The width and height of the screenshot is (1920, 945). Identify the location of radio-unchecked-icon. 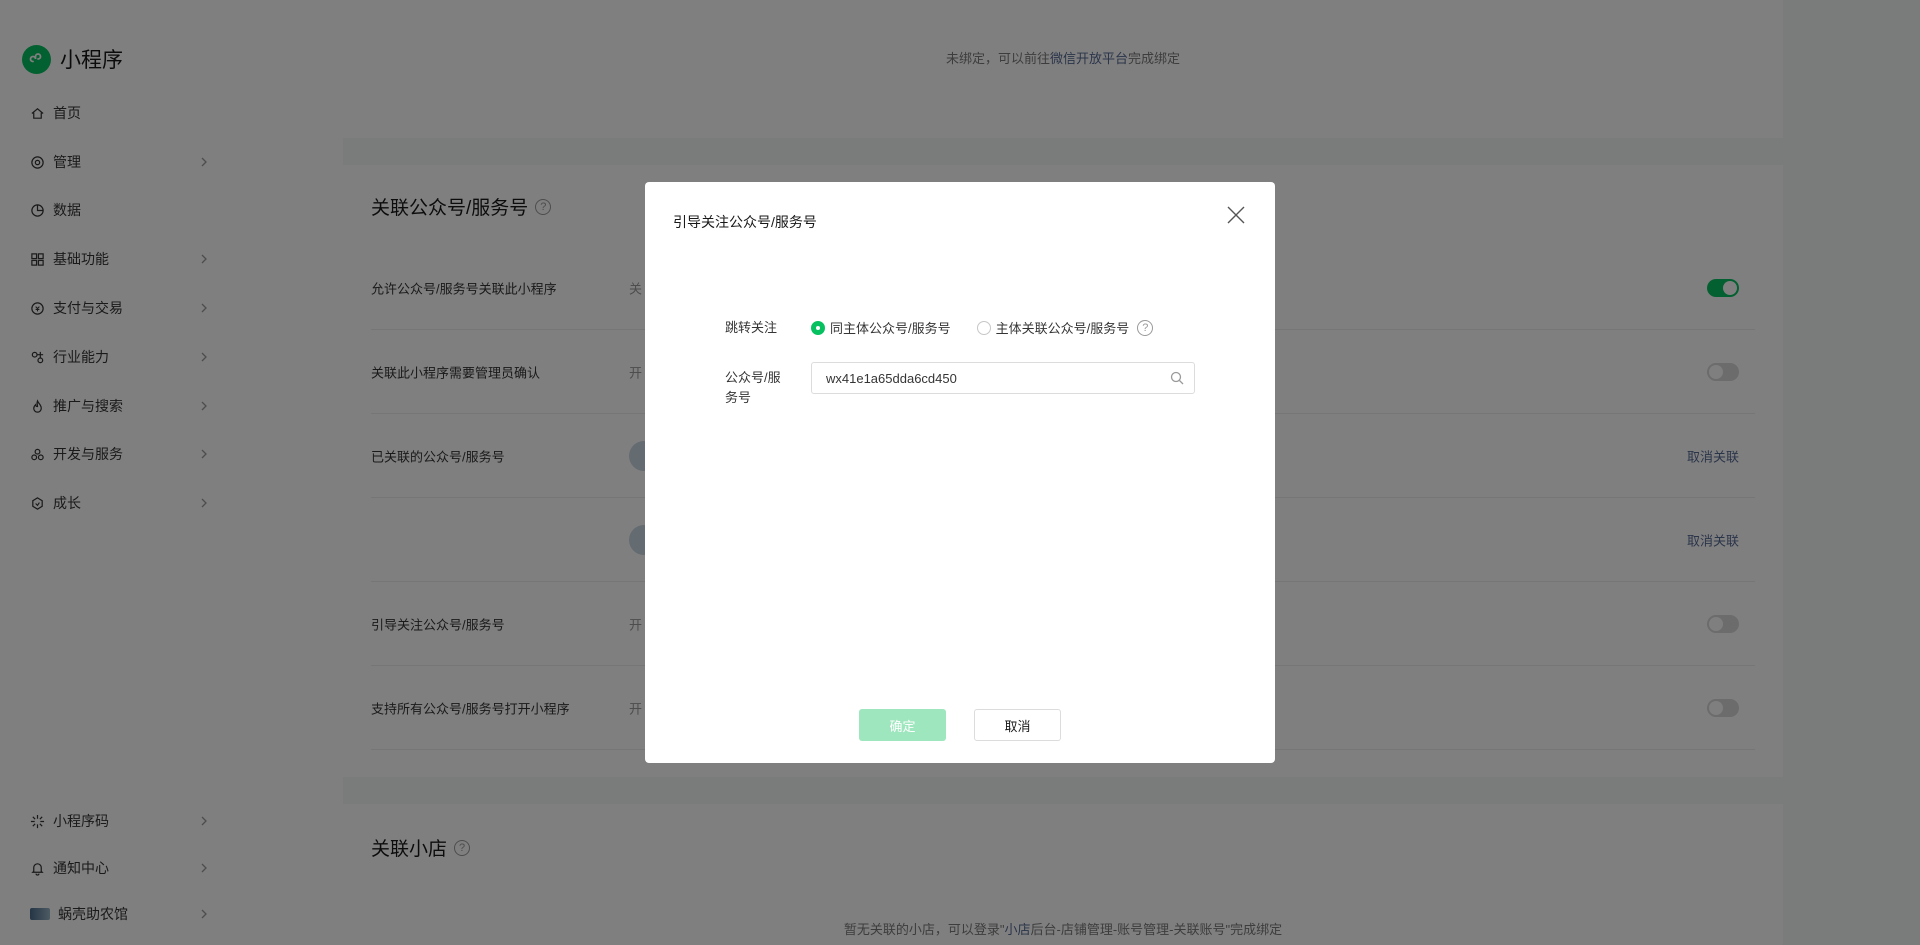
(983, 327).